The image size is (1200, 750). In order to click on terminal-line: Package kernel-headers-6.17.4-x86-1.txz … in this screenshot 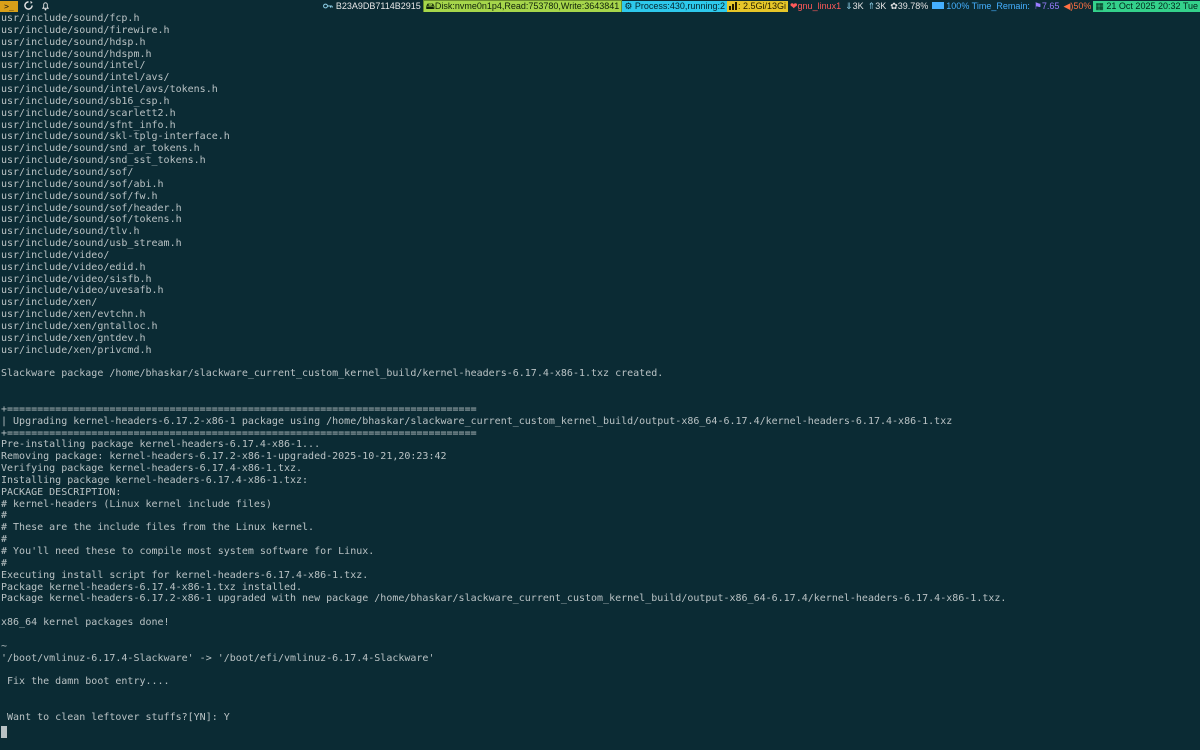, I will do `click(152, 587)`.